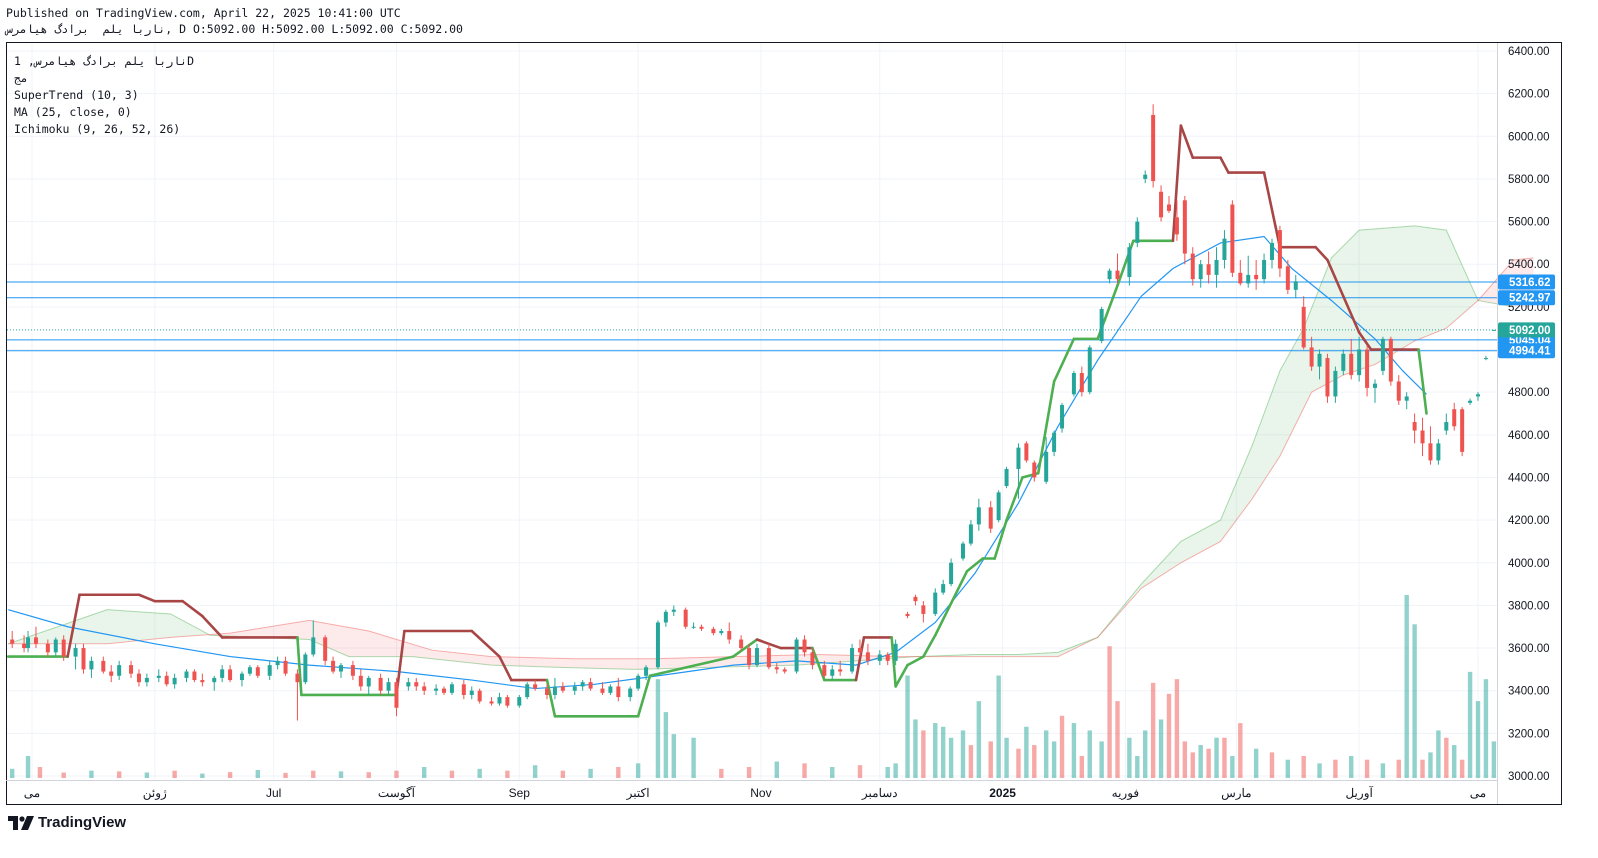 The height and width of the screenshot is (858, 1598). What do you see at coordinates (520, 793) in the screenshot?
I see `x-tick-label: Sep` at bounding box center [520, 793].